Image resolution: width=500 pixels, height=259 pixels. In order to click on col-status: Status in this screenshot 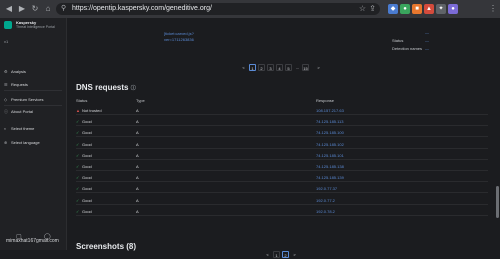, I will do `click(81, 100)`.